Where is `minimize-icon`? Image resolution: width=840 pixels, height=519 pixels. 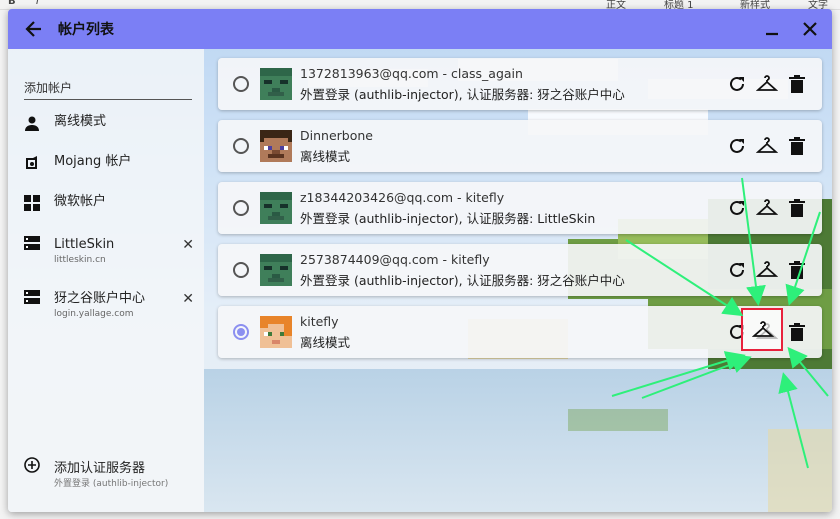
minimize-icon is located at coordinates (772, 34).